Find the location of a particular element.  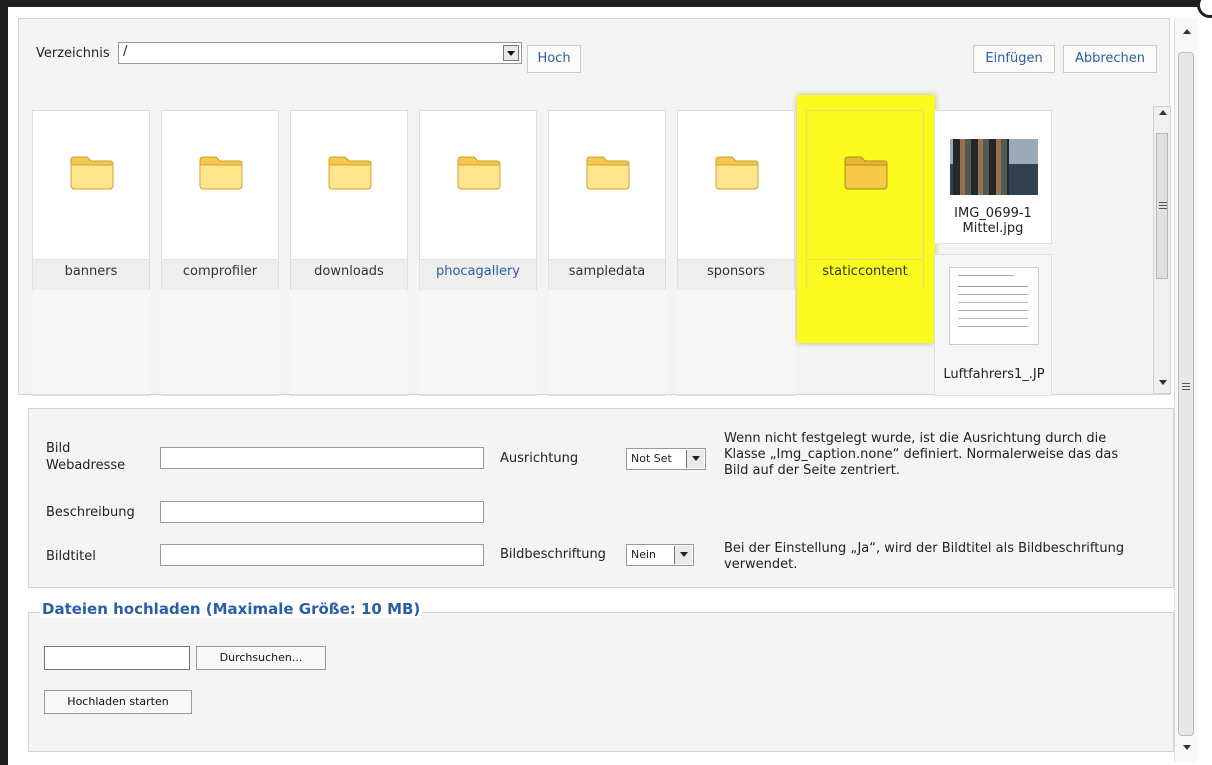

page-scroll-thumb is located at coordinates (1186, 394).